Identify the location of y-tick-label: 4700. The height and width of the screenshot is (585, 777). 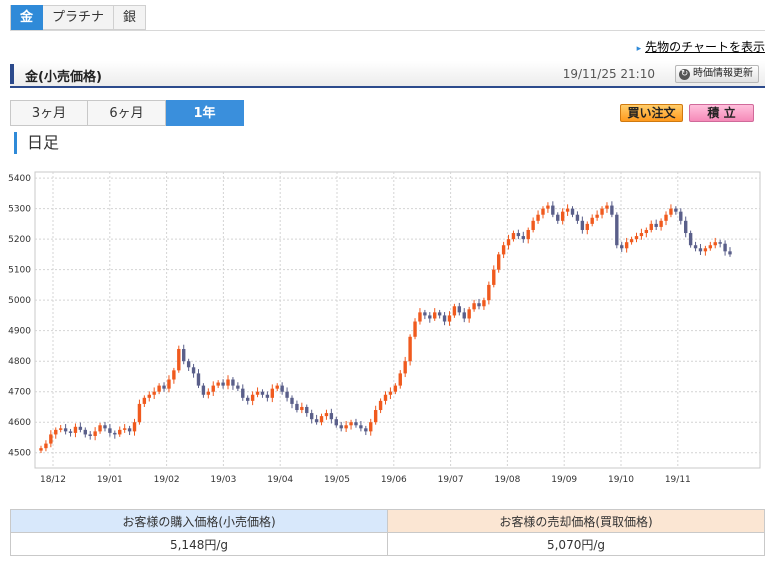
(19, 393).